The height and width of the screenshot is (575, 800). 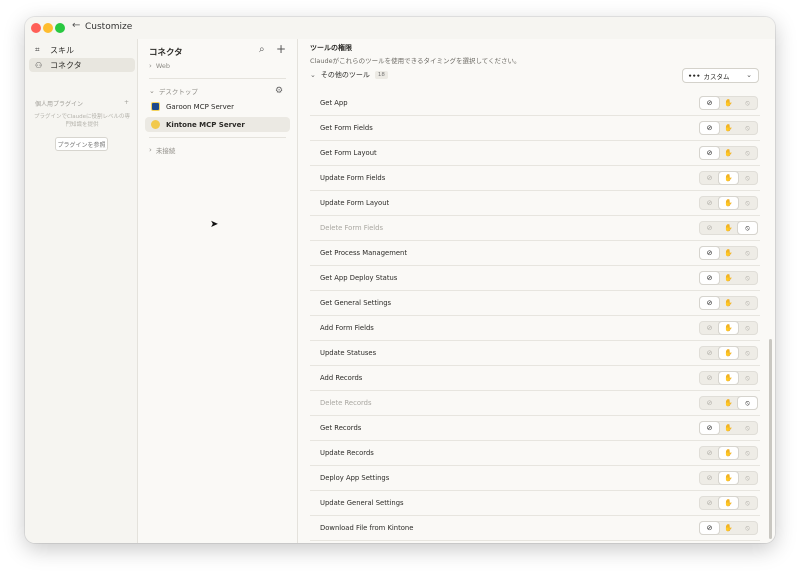 What do you see at coordinates (415, 61) in the screenshot?
I see `permissions-subtitle: Claudeがこれらのツールを使用できるタイミングを選択してください。` at bounding box center [415, 61].